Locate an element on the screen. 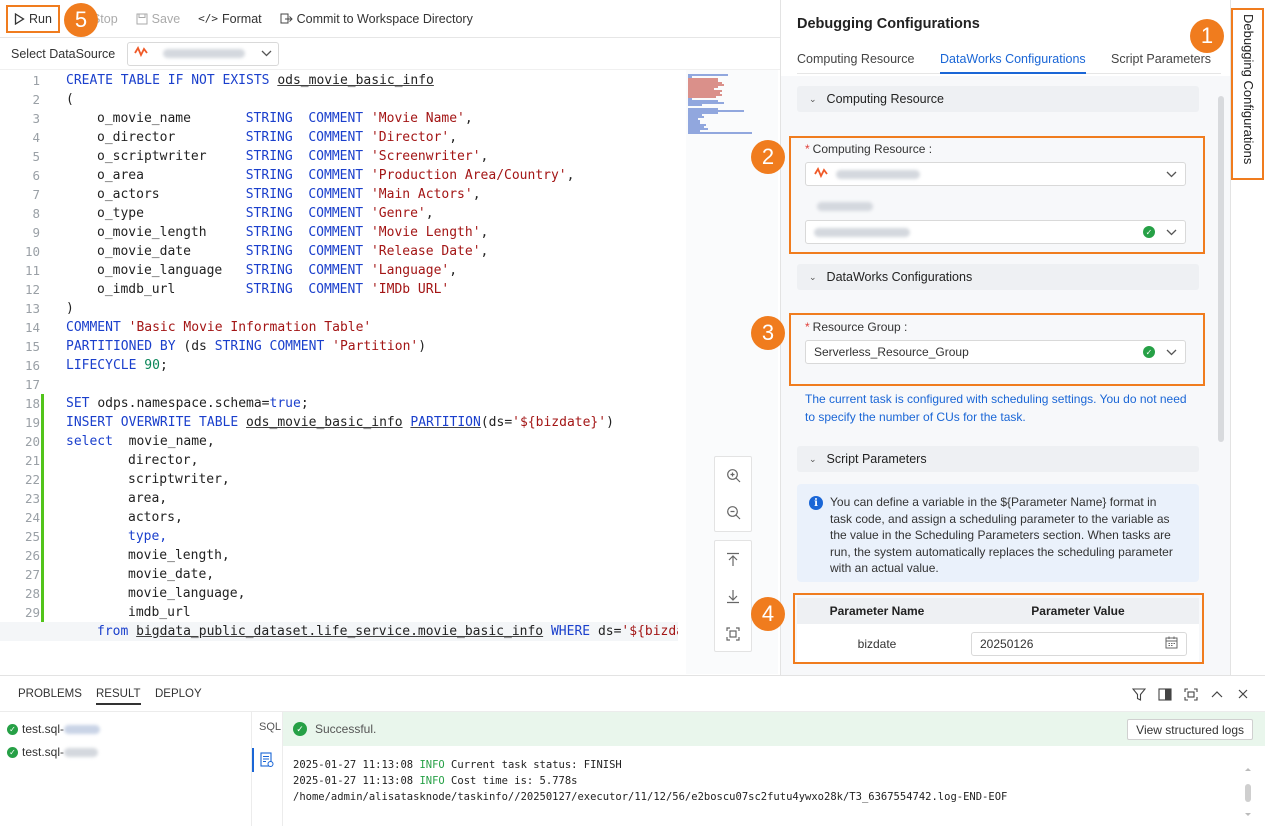 This screenshot has height=826, width=1265. line-number-row: 17 is located at coordinates (339, 384).